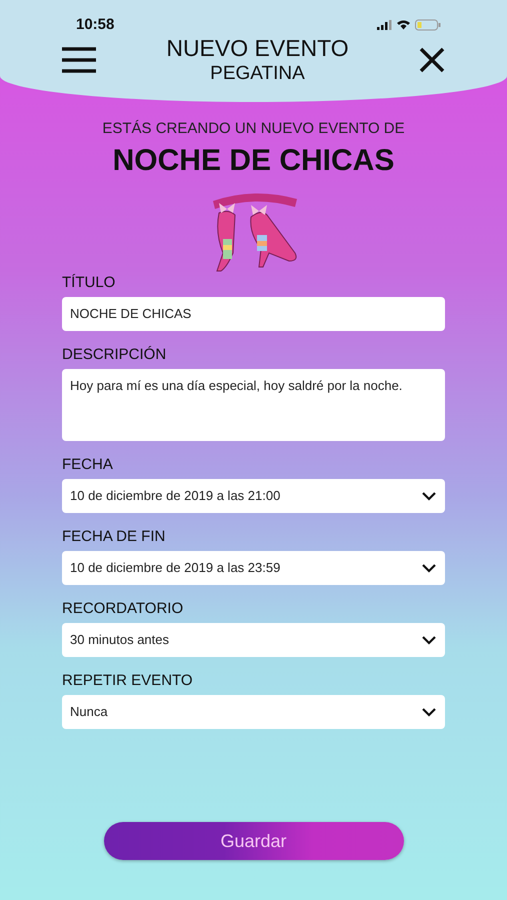 This screenshot has width=507, height=900. Describe the element at coordinates (257, 73) in the screenshot. I see `screen-subtitle: PEGATINA` at that location.